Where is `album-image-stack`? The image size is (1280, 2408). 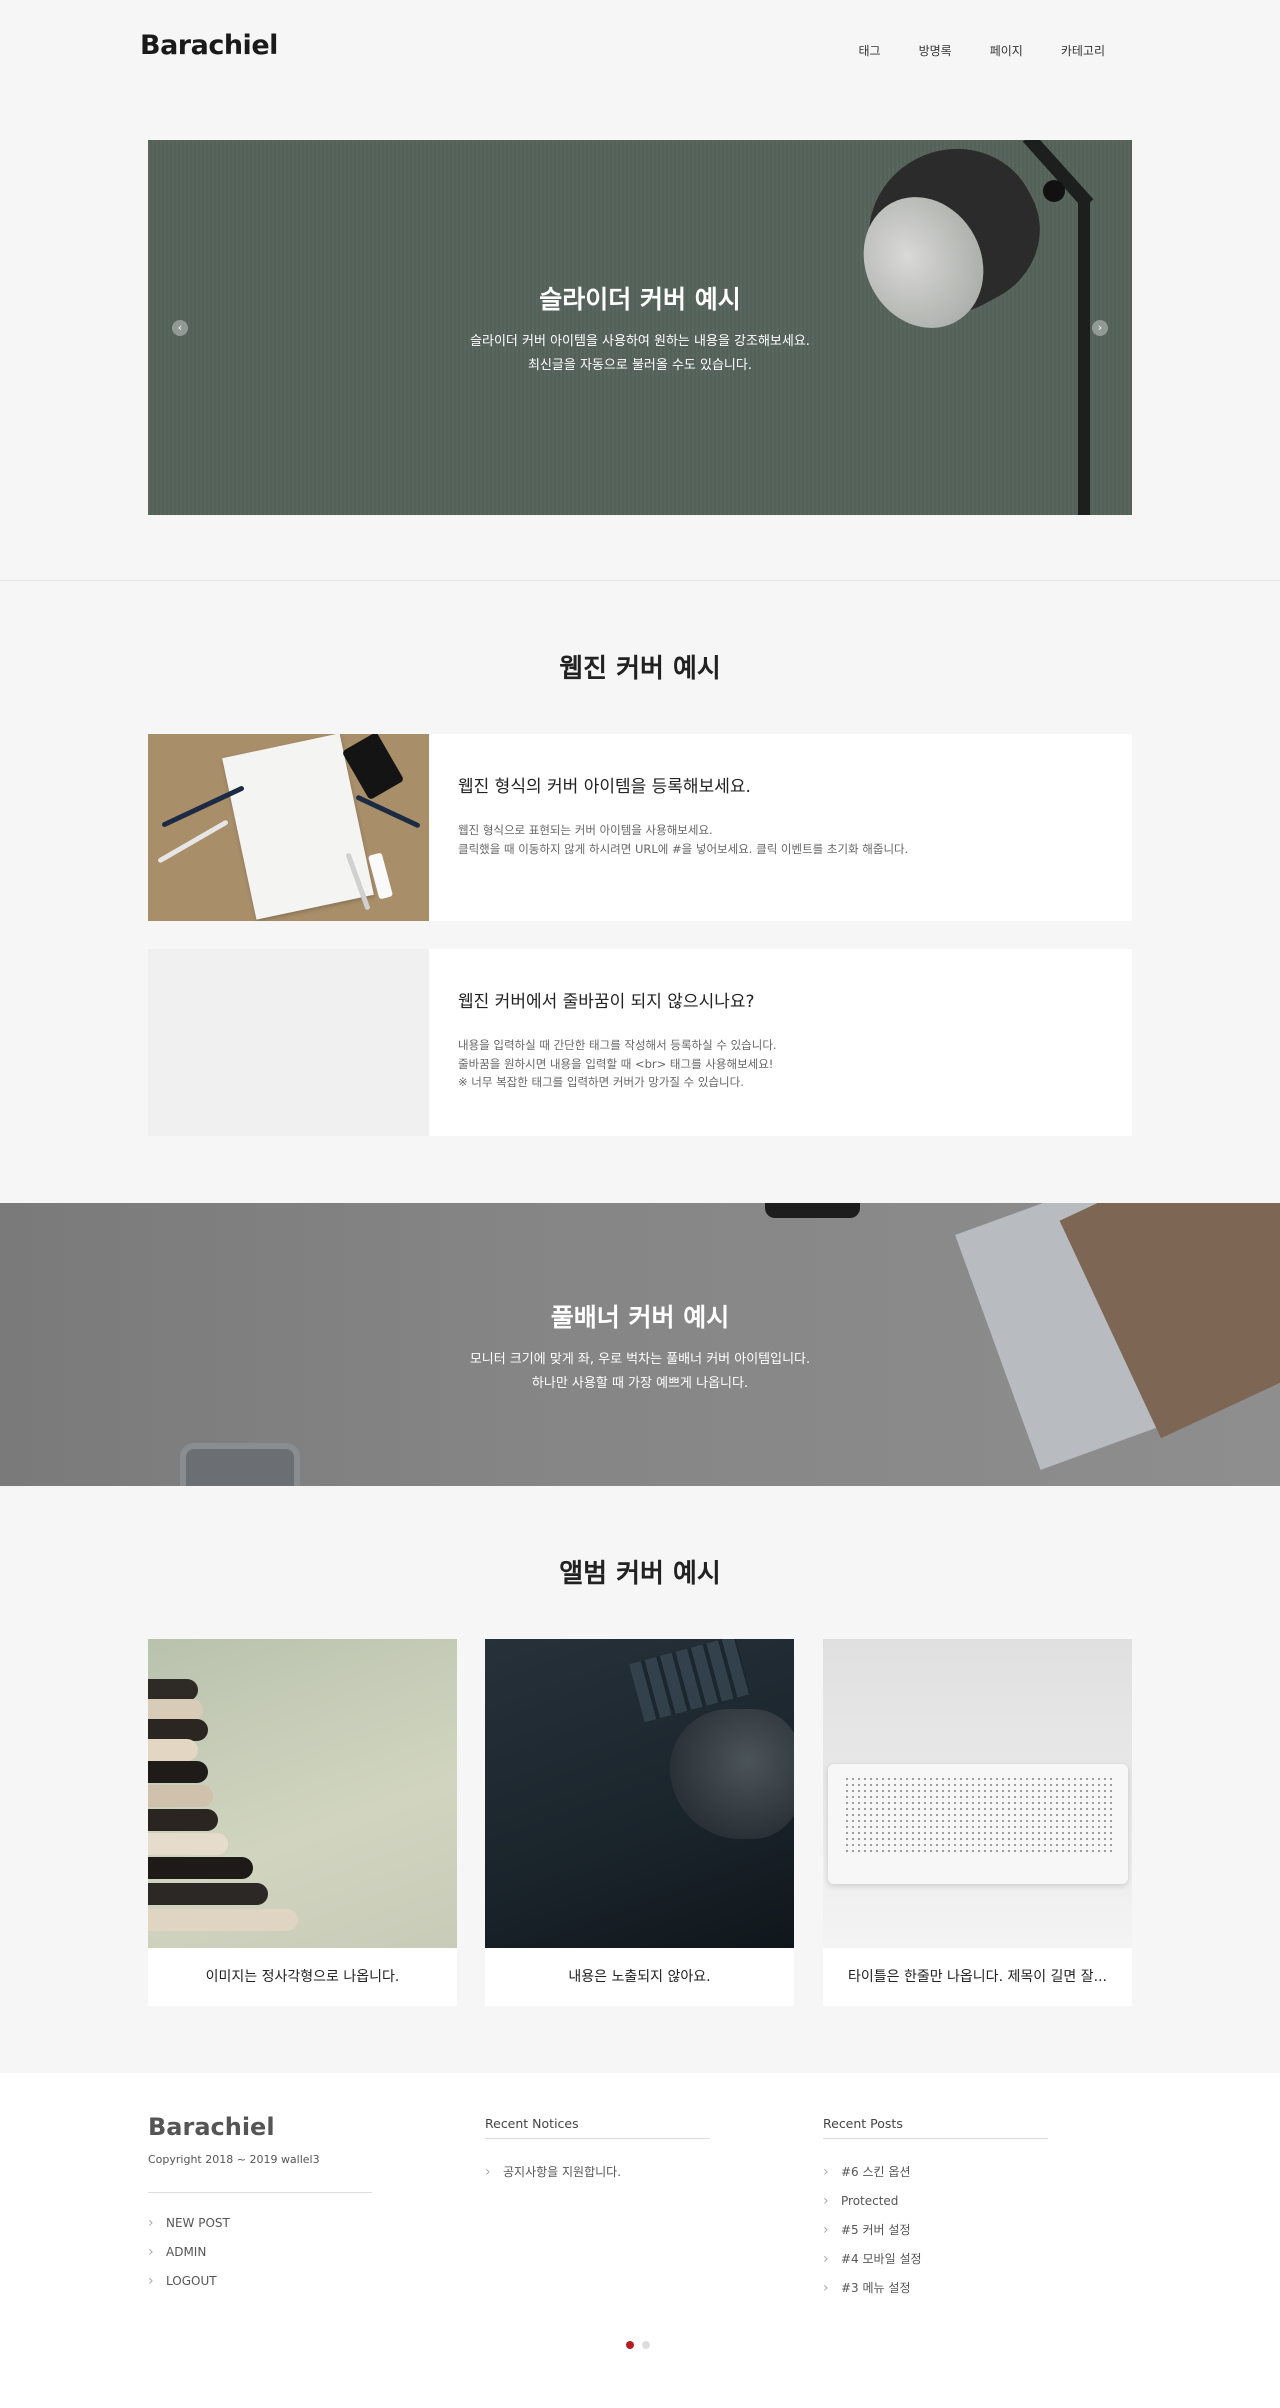 album-image-stack is located at coordinates (302, 1793).